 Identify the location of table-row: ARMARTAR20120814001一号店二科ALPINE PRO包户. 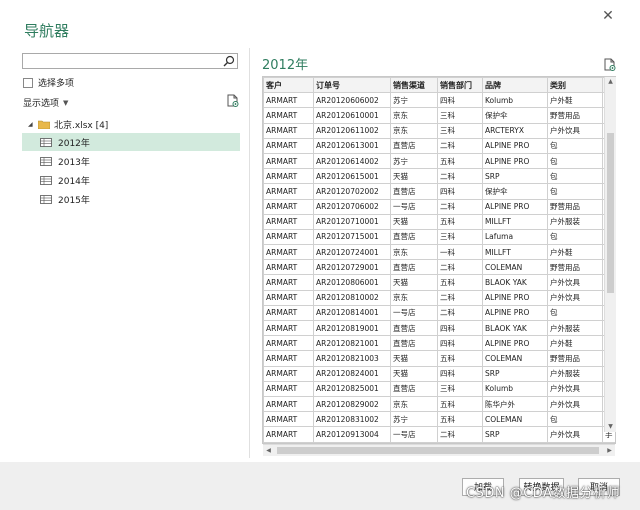
(439, 313).